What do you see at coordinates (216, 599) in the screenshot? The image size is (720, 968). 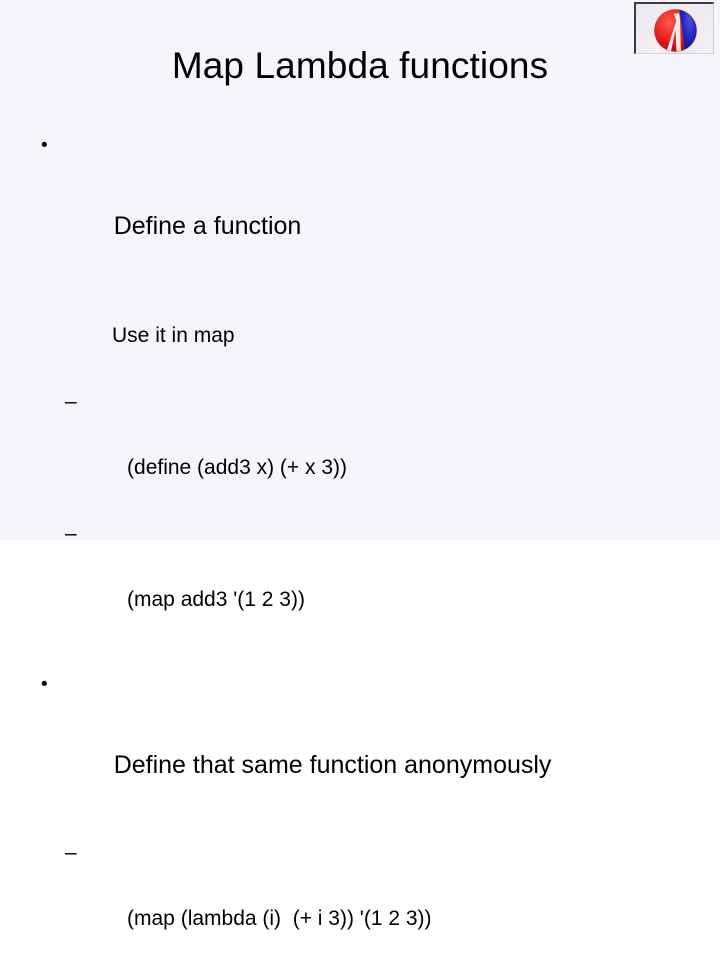 I see `code-text: (map add3 '(1 2 3))` at bounding box center [216, 599].